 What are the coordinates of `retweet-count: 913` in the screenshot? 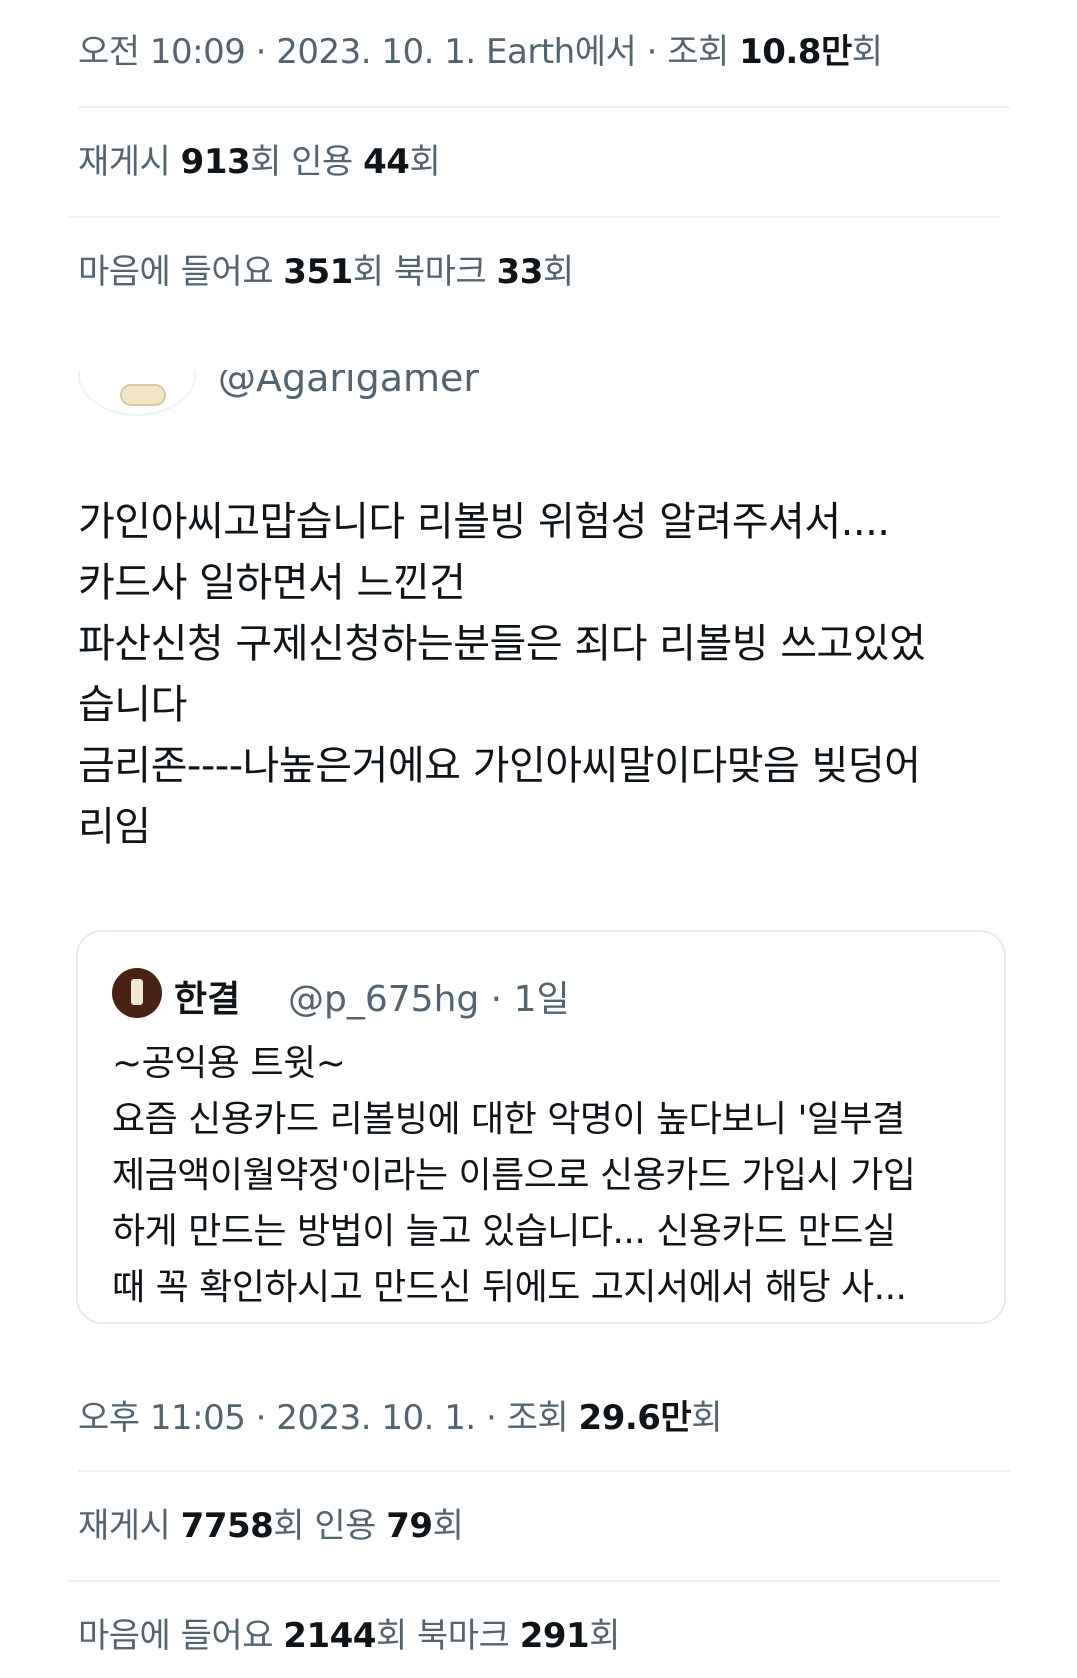 It's located at (216, 162).